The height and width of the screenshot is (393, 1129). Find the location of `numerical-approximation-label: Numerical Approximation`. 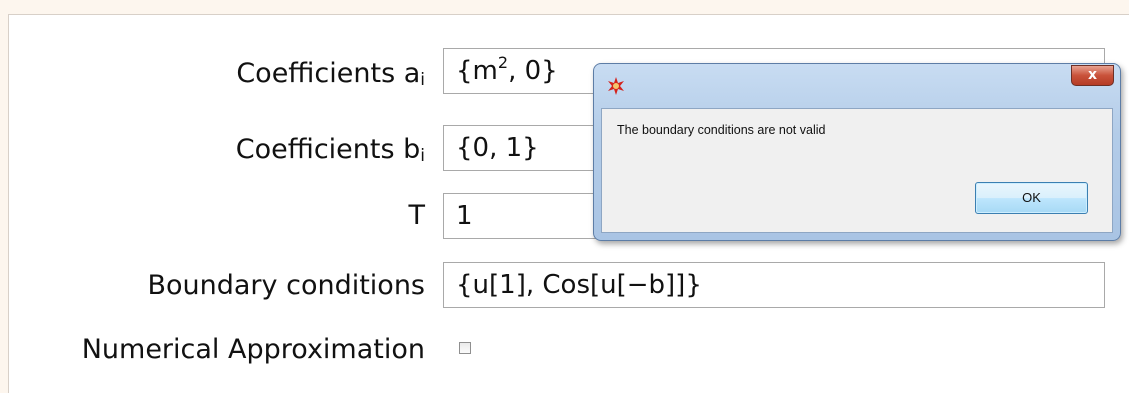

numerical-approximation-label: Numerical Approximation is located at coordinates (253, 349).